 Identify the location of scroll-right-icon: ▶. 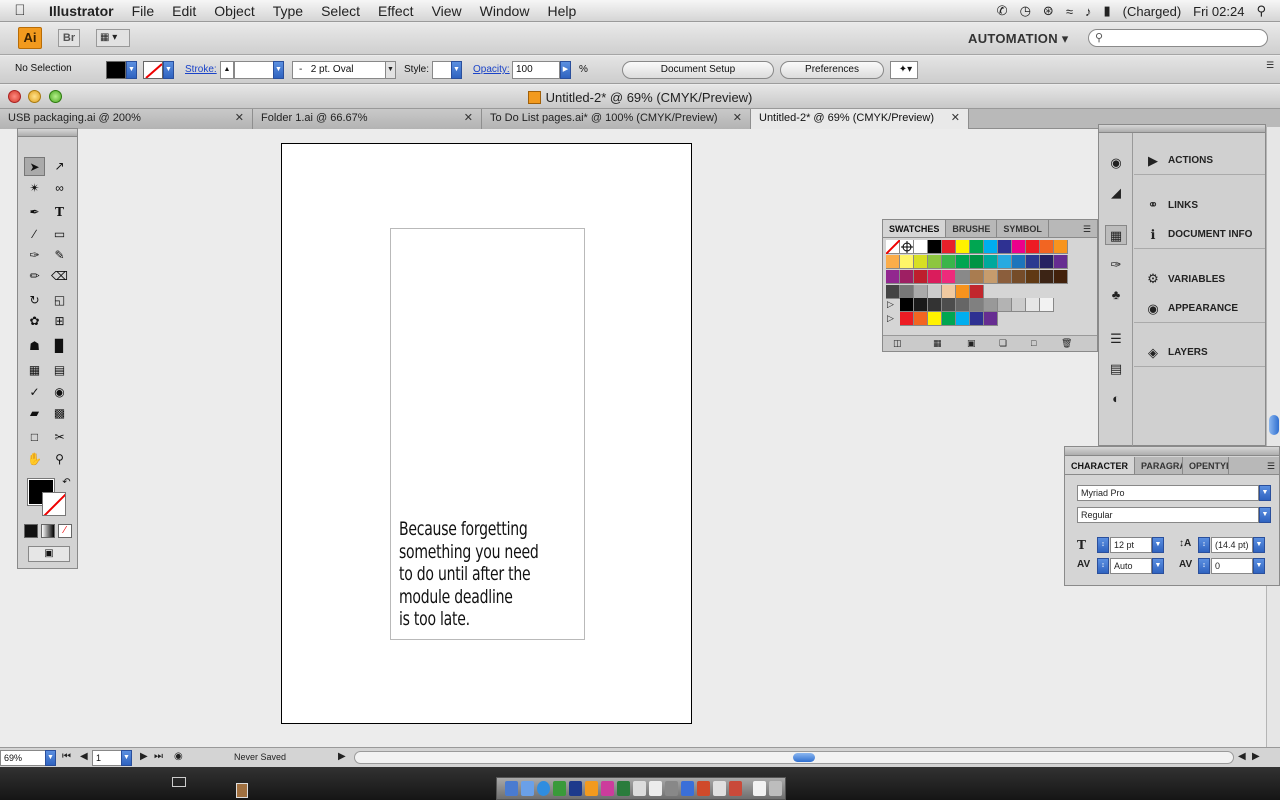
(1256, 756).